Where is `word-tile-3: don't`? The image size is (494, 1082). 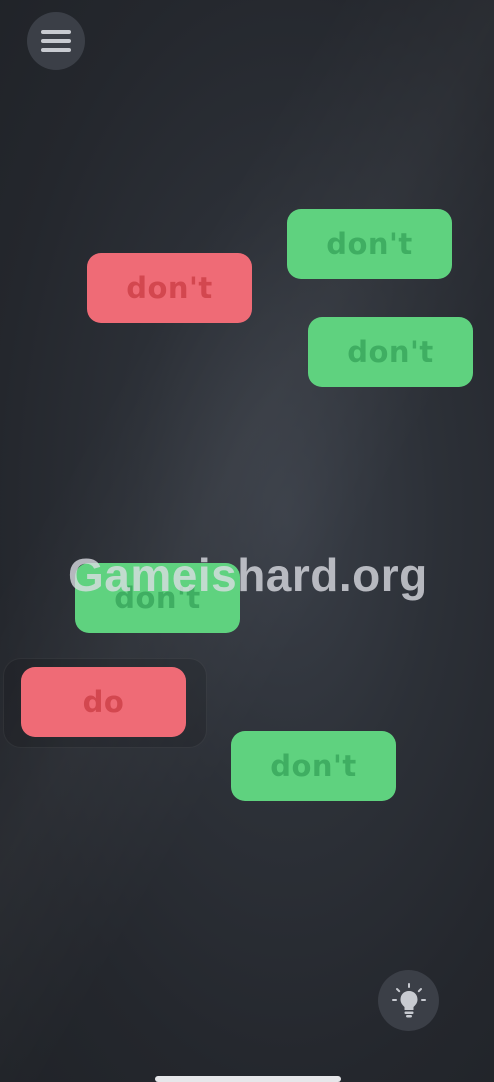
word-tile-3: don't is located at coordinates (390, 352).